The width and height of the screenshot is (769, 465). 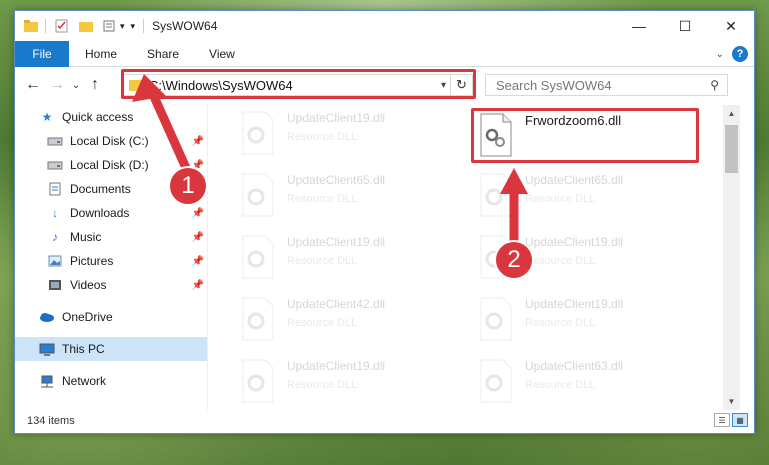 I want to click on tab-share: Share, so click(x=163, y=54).